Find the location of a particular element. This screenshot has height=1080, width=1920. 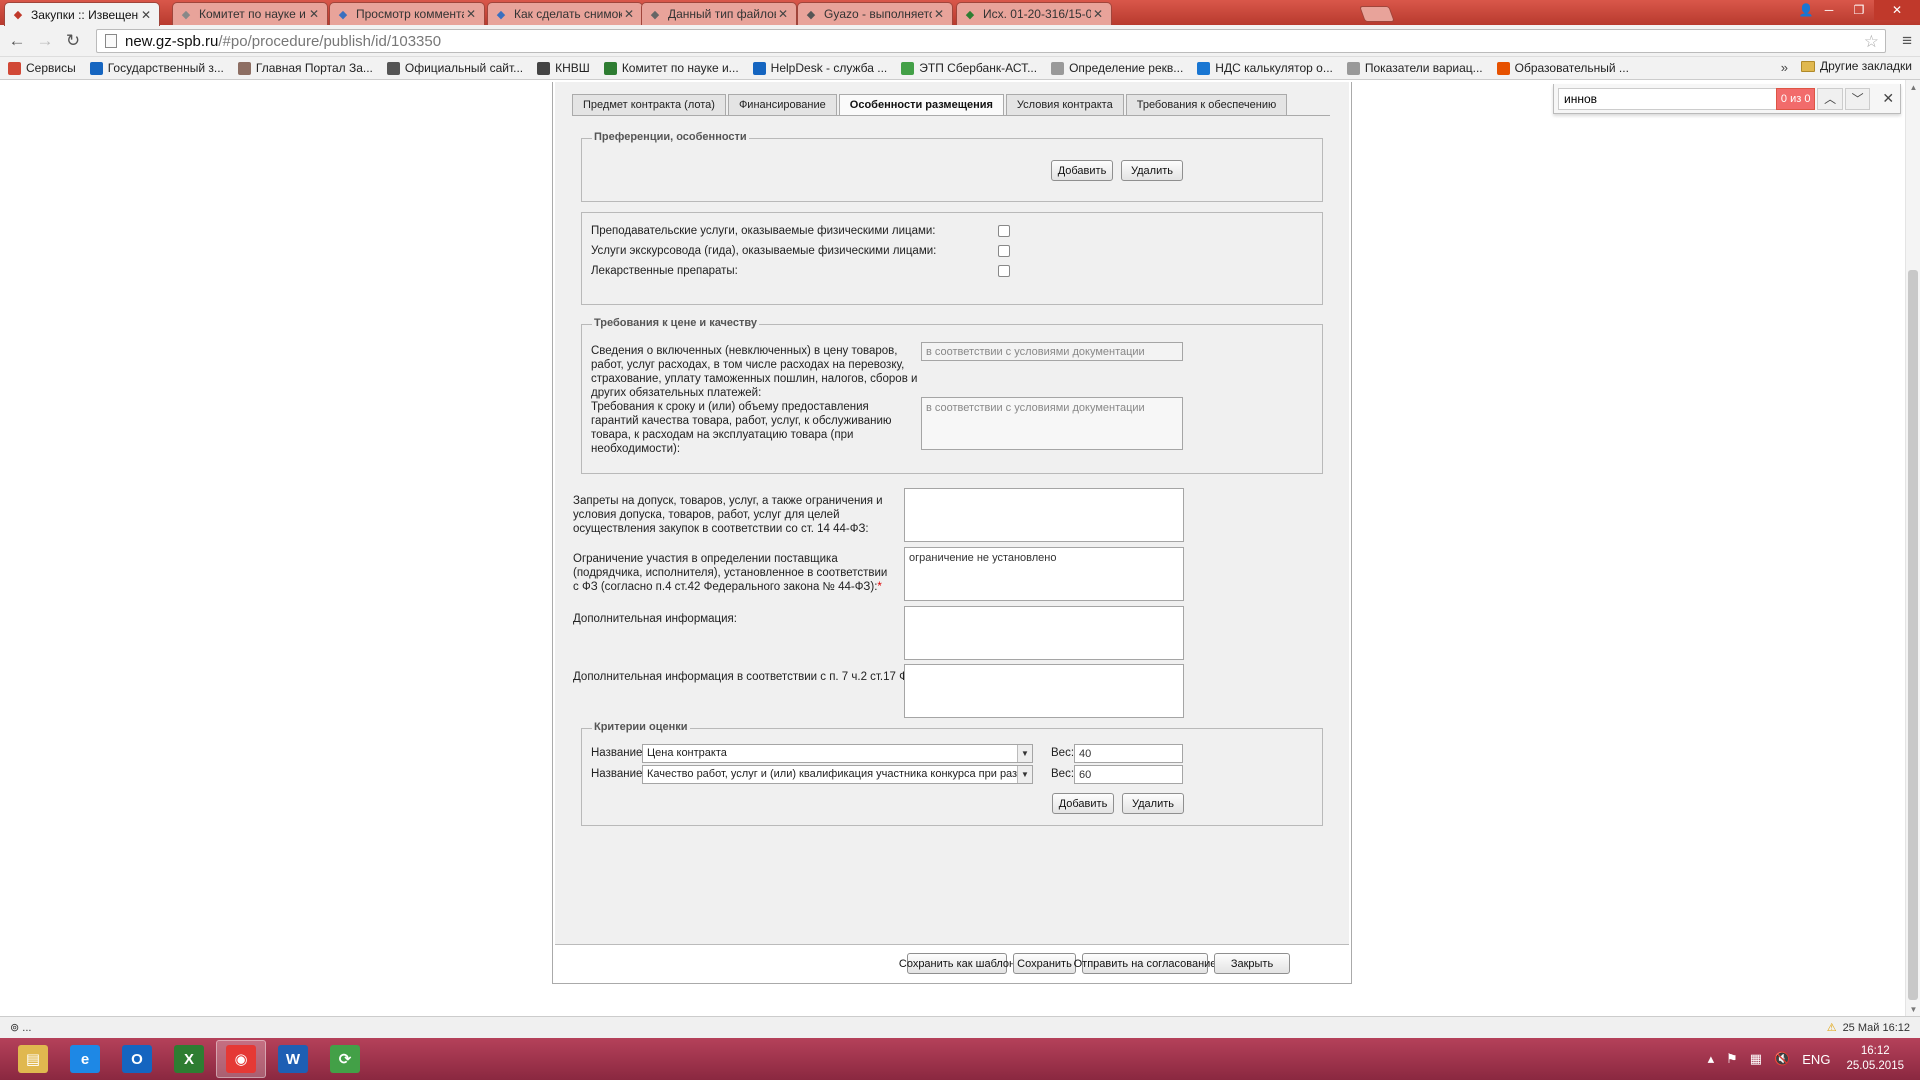

clock-date: 25.05.2015 is located at coordinates (1875, 1066).